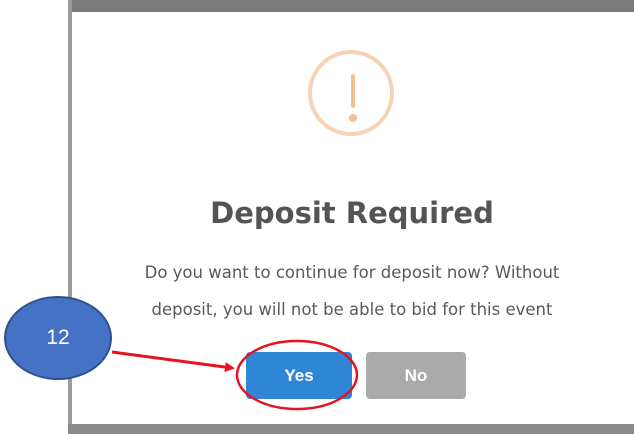  What do you see at coordinates (351, 6) in the screenshot?
I see `backdrop-top` at bounding box center [351, 6].